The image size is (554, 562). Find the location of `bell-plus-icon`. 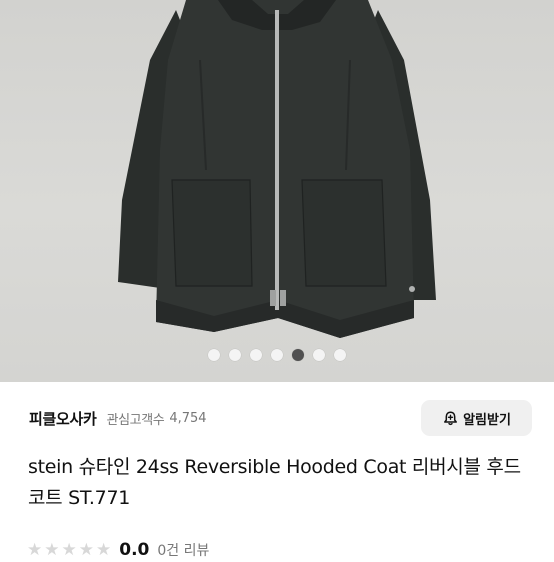

bell-plus-icon is located at coordinates (451, 417).